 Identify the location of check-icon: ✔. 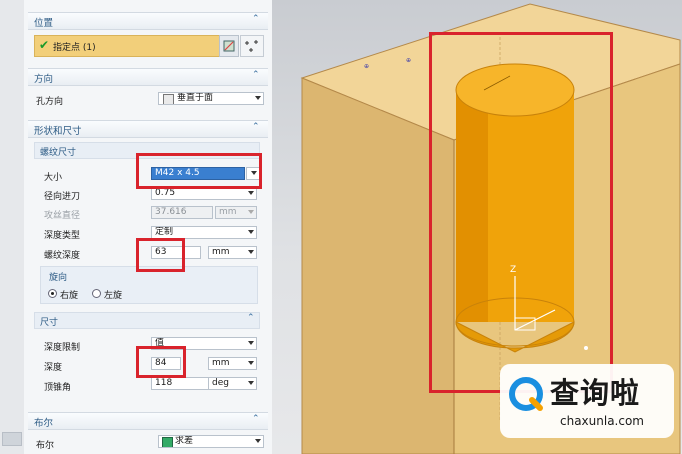
(44, 45).